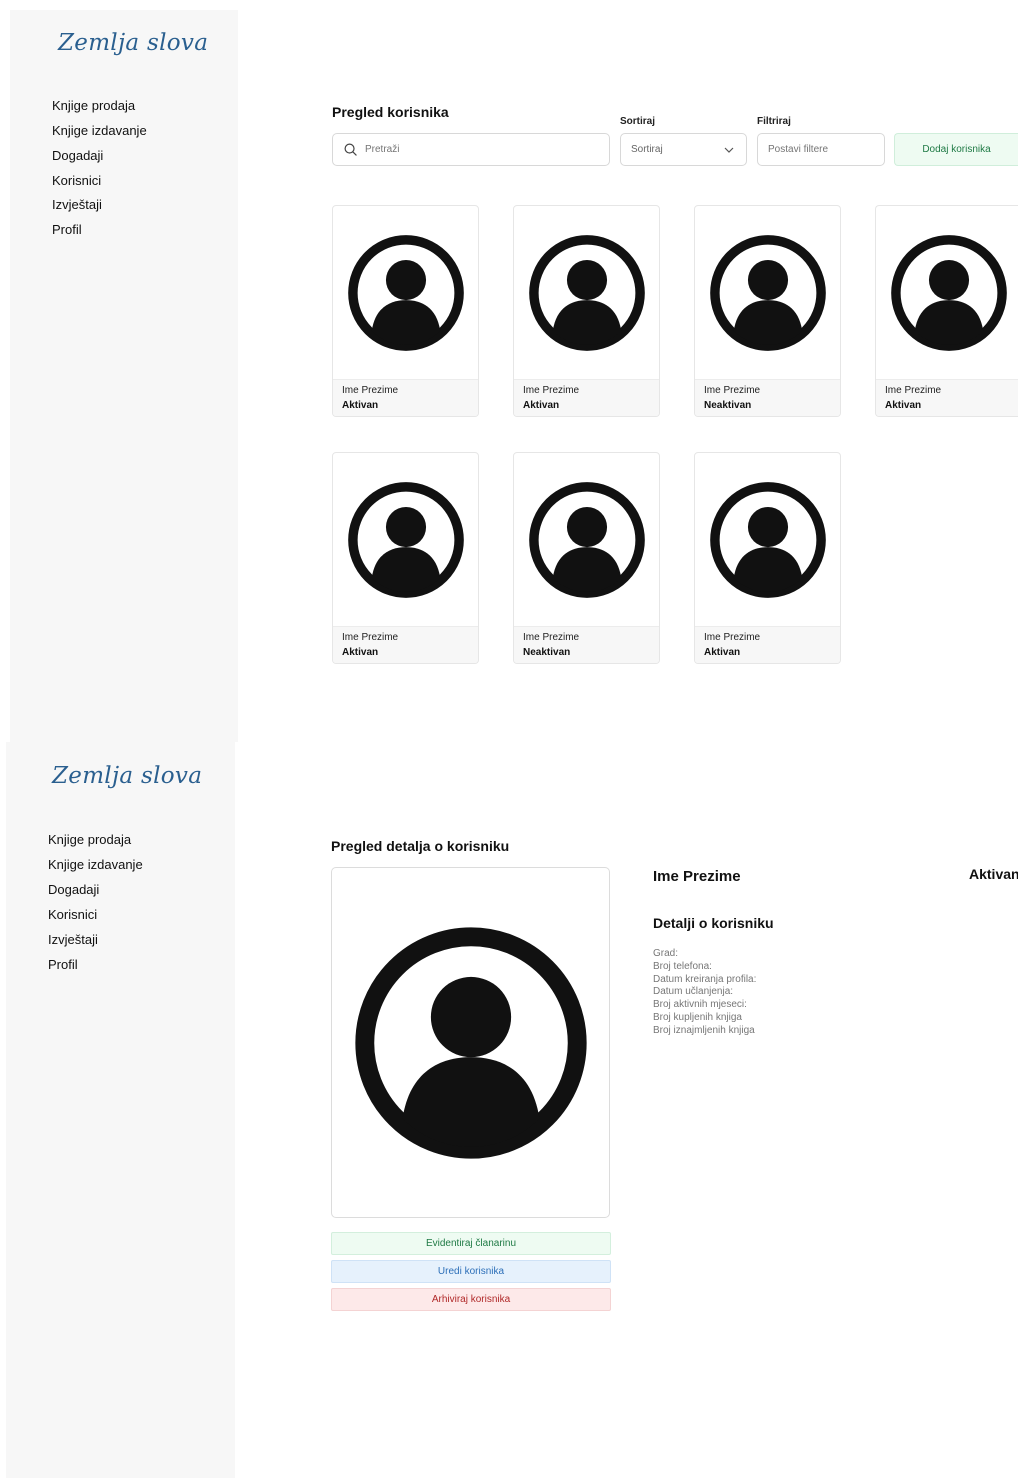  What do you see at coordinates (638, 121) in the screenshot?
I see `sort-label: Sortiraj` at bounding box center [638, 121].